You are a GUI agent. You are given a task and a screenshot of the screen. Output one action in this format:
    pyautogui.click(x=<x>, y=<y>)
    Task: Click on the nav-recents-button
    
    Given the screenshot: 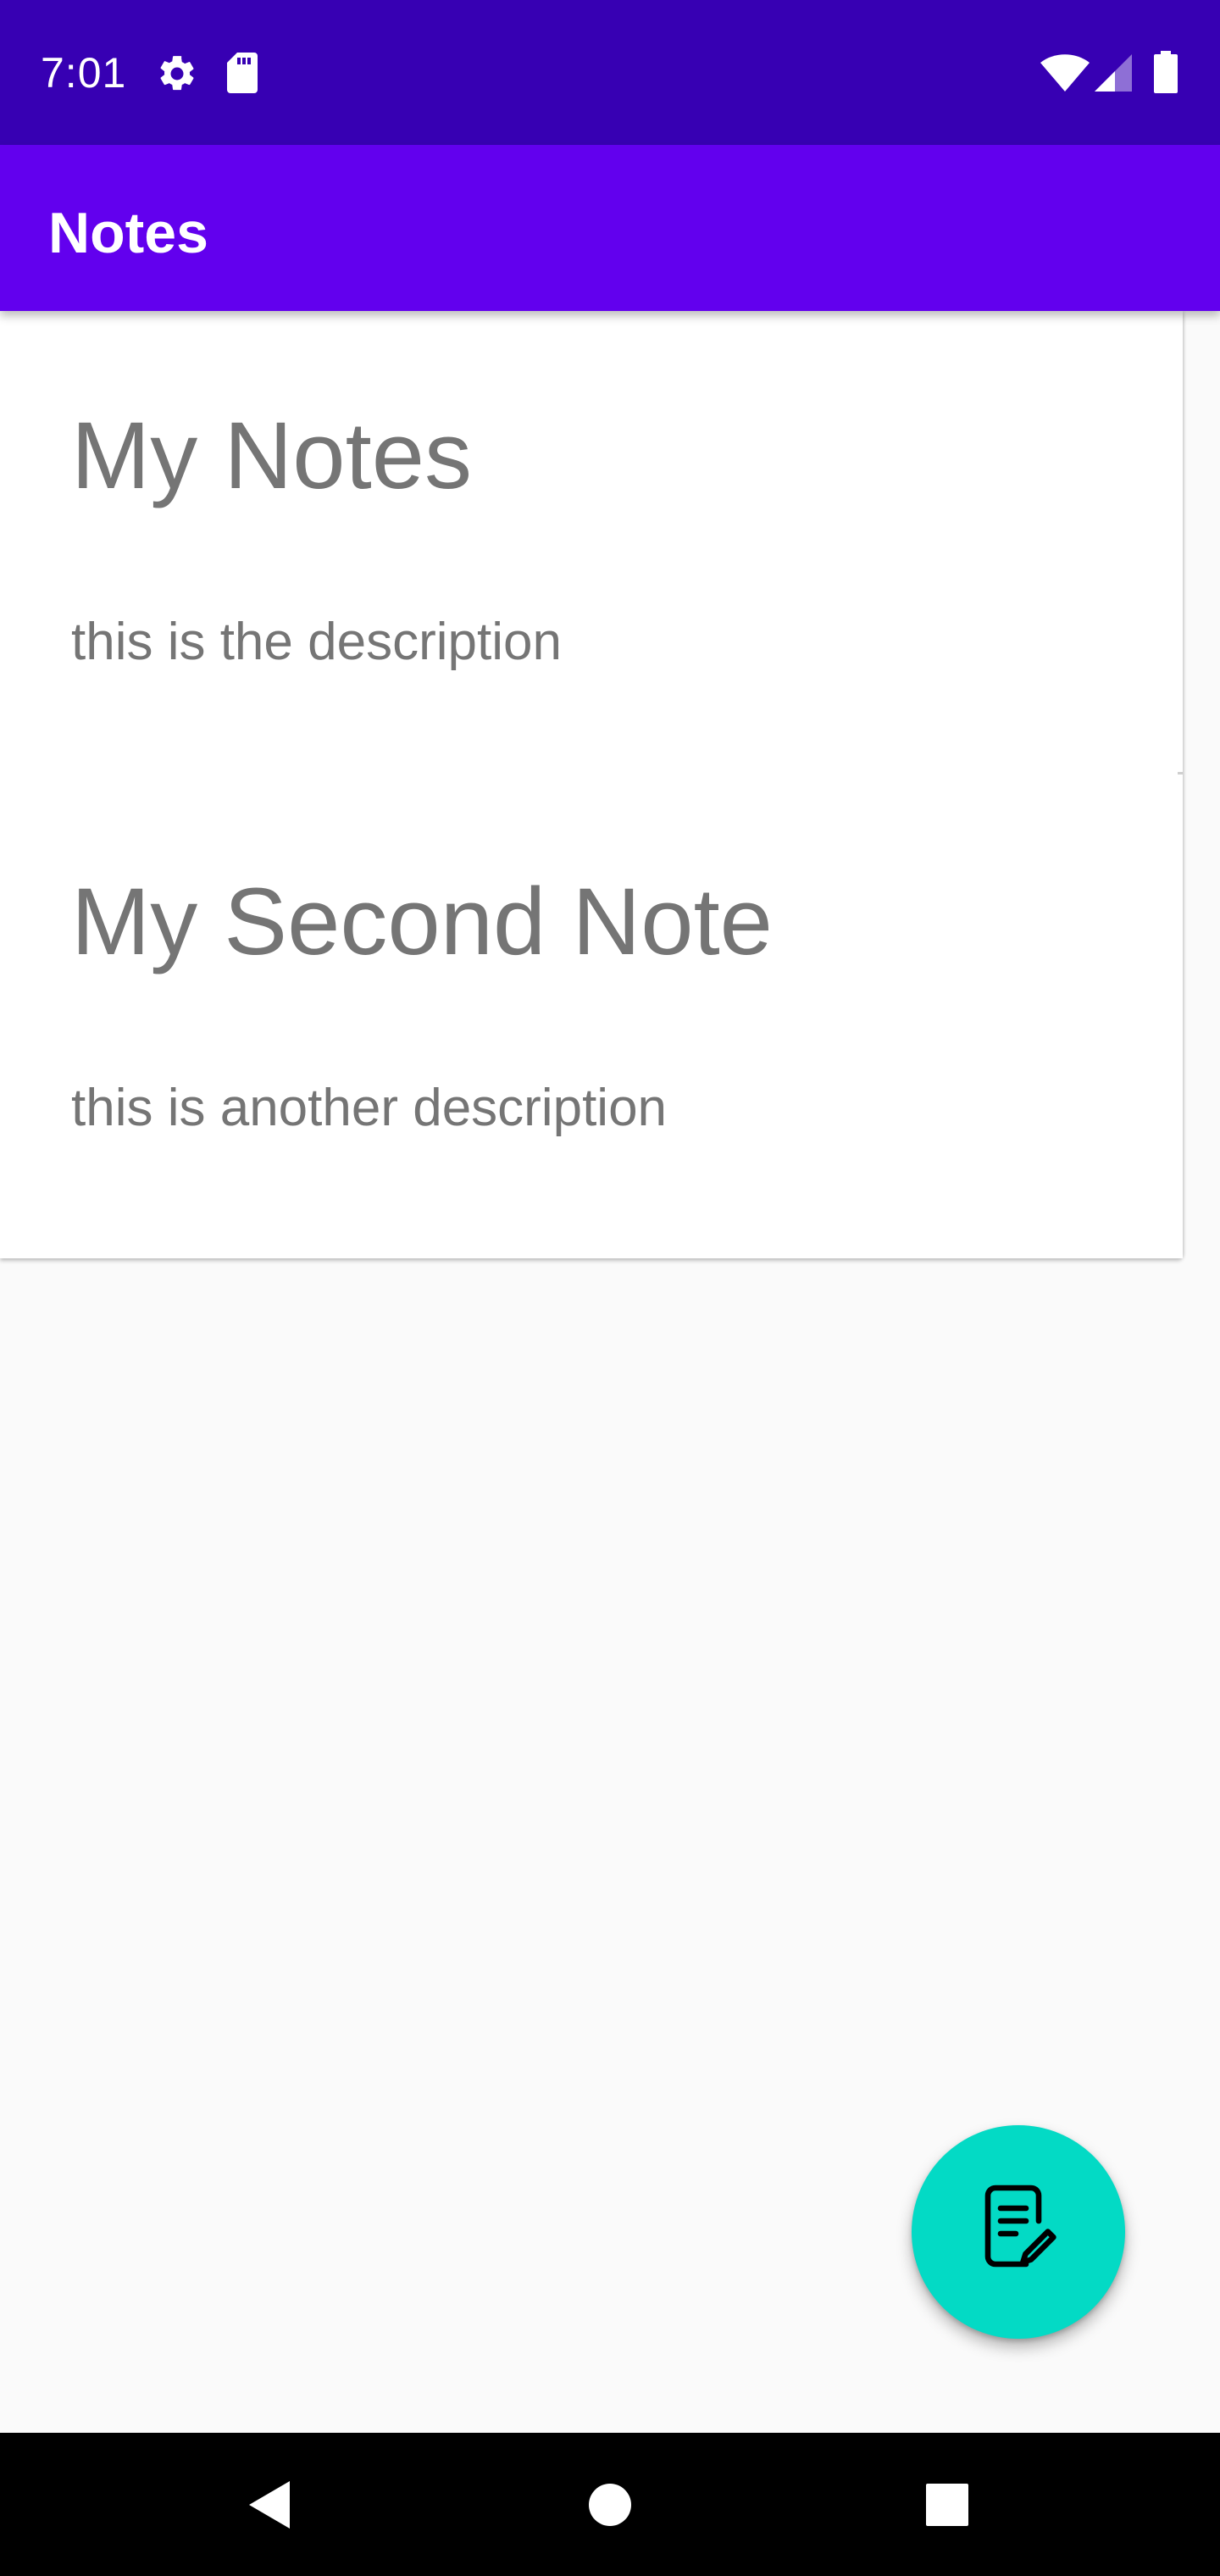 What is the action you would take?
    pyautogui.click(x=947, y=2504)
    